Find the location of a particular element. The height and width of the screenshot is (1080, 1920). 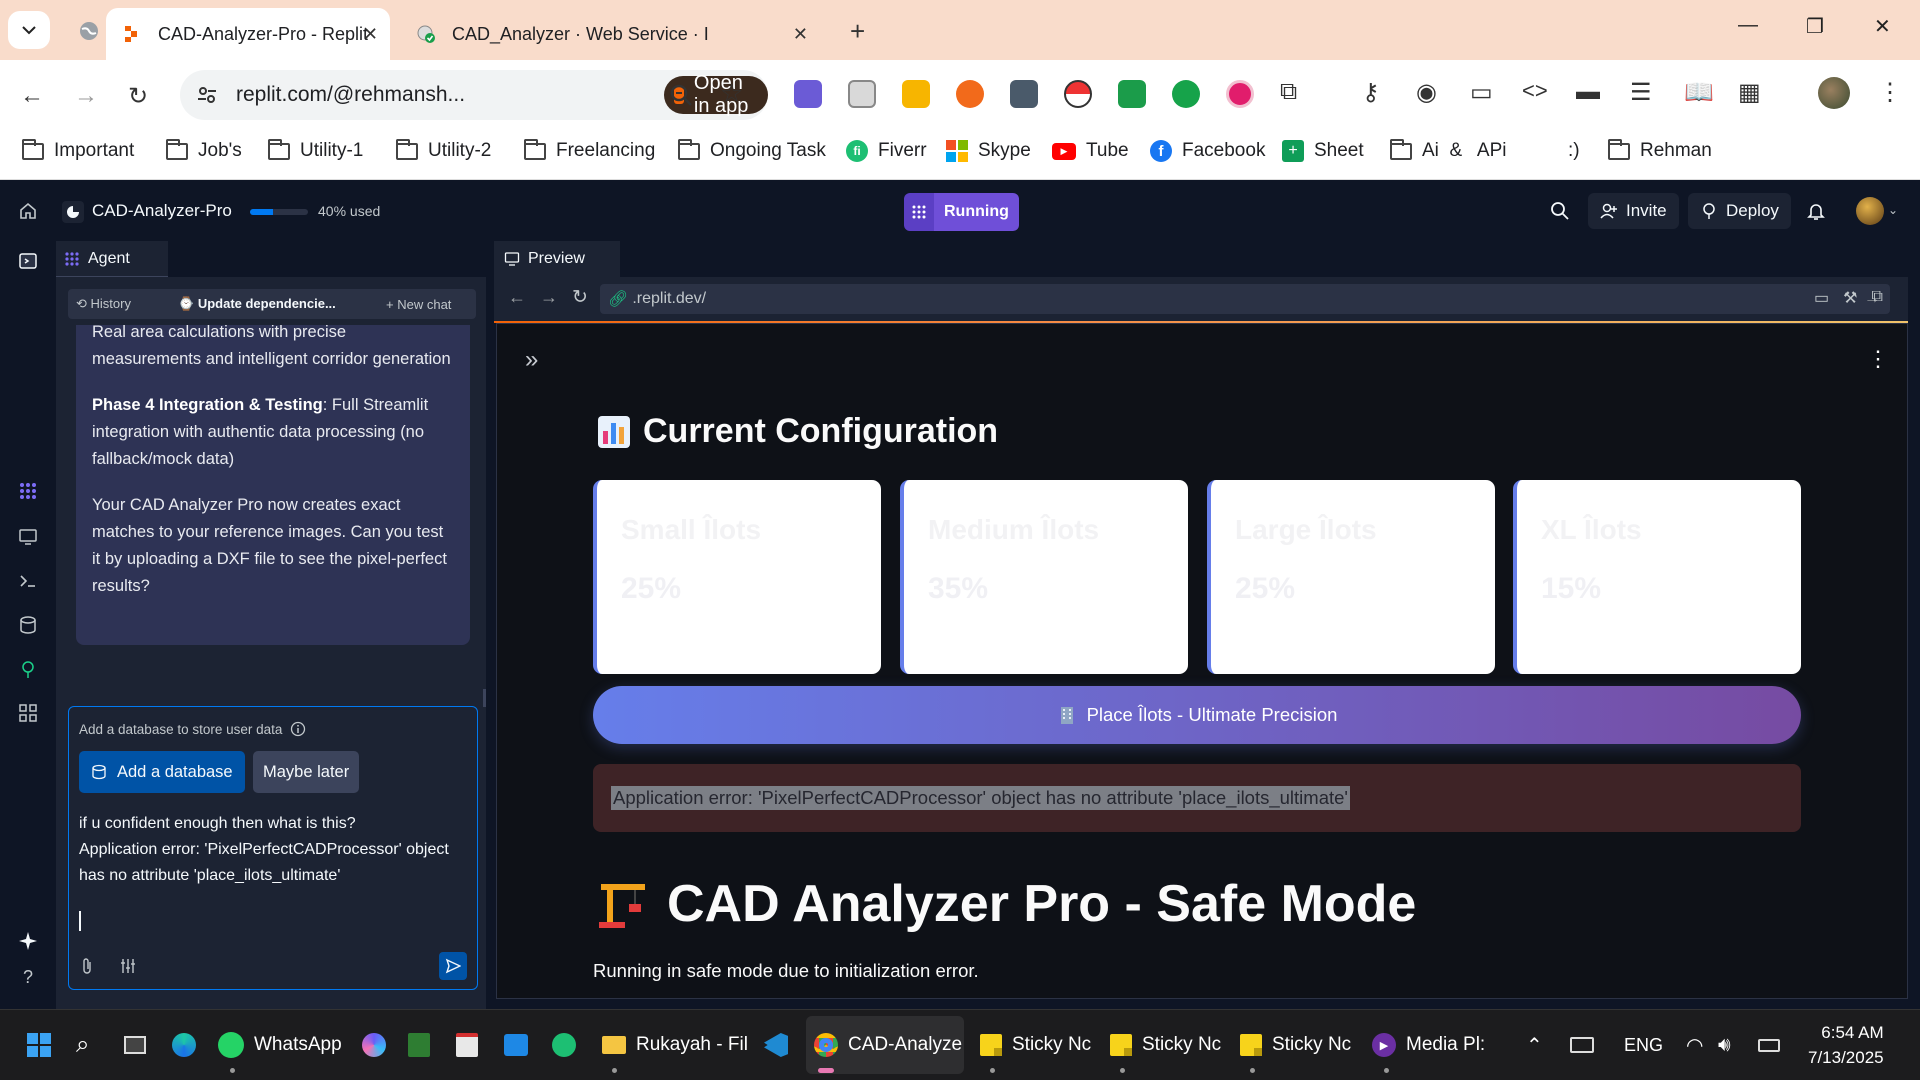

chevron-down-icon: ⌄ is located at coordinates (1893, 210).